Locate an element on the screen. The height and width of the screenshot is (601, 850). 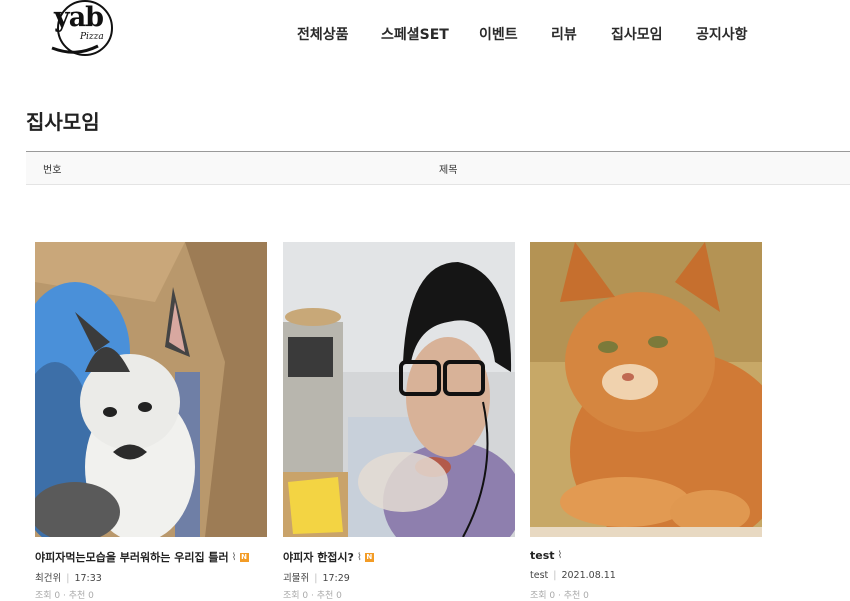
post-title: 야피자먹는모습을 부러워하는 우리집 틀러 ⌇ N is located at coordinates (151, 557).